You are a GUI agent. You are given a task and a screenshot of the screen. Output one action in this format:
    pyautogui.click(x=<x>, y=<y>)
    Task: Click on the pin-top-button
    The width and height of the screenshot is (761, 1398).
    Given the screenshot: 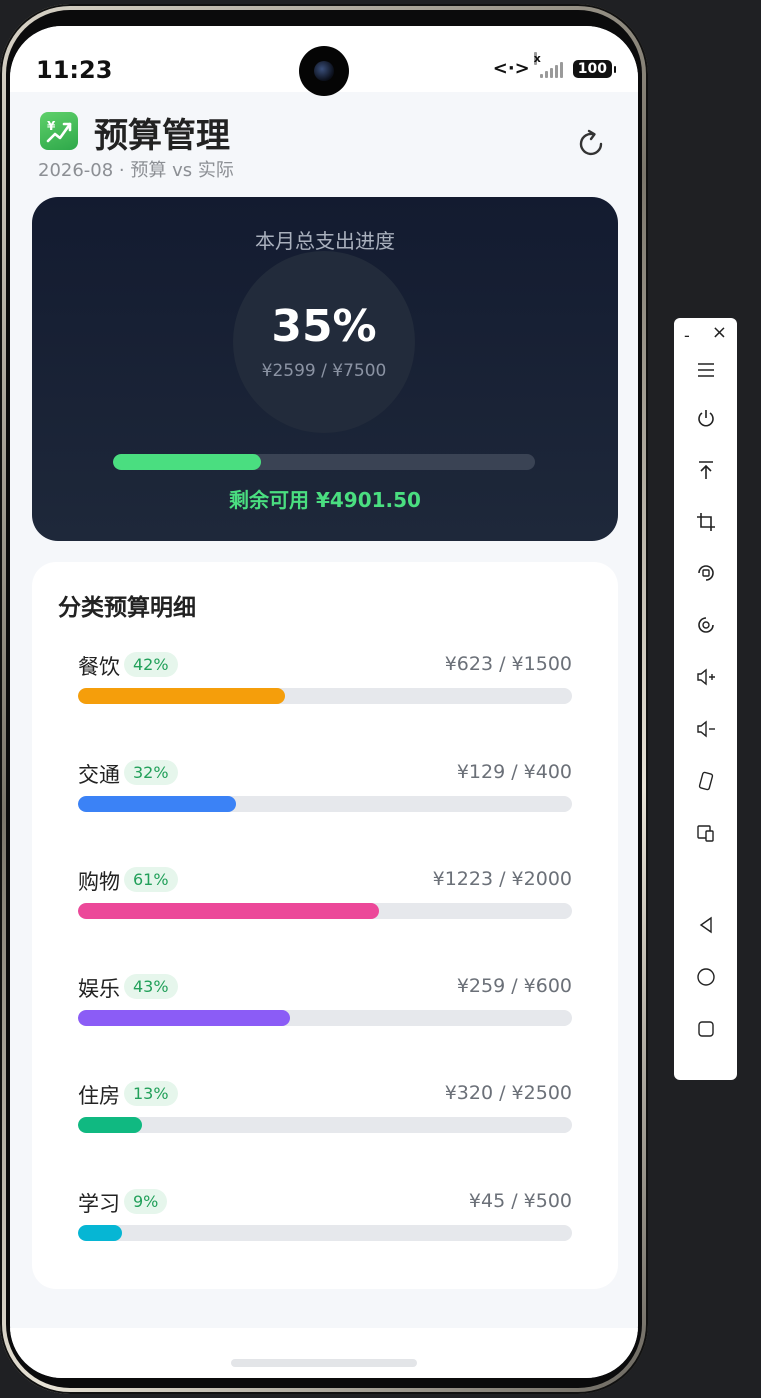 What is the action you would take?
    pyautogui.click(x=706, y=470)
    